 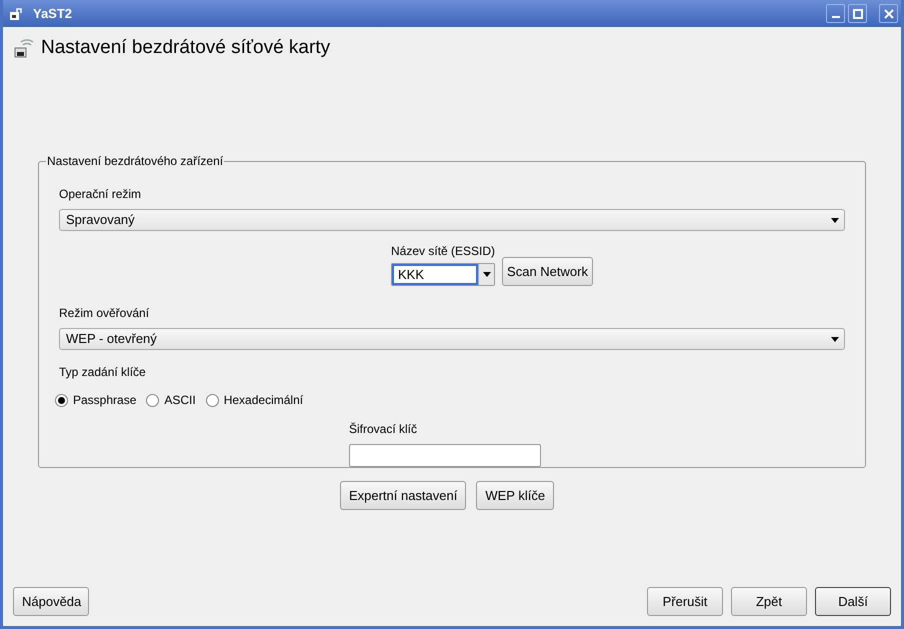 What do you see at coordinates (171, 400) in the screenshot?
I see `key-type-radio: ASCII` at bounding box center [171, 400].